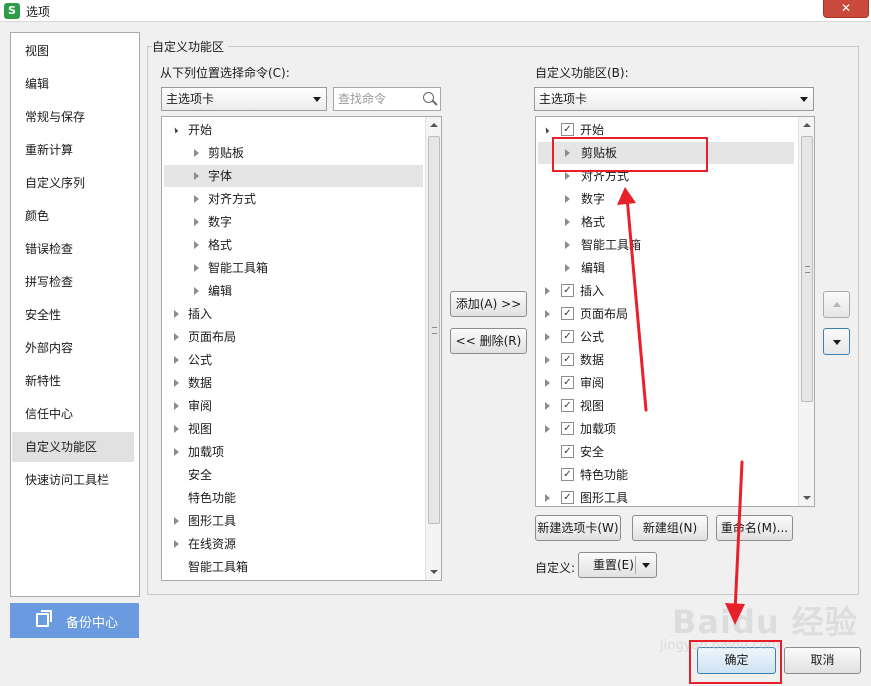  What do you see at coordinates (73, 84) in the screenshot?
I see `nav-item: 编辑` at bounding box center [73, 84].